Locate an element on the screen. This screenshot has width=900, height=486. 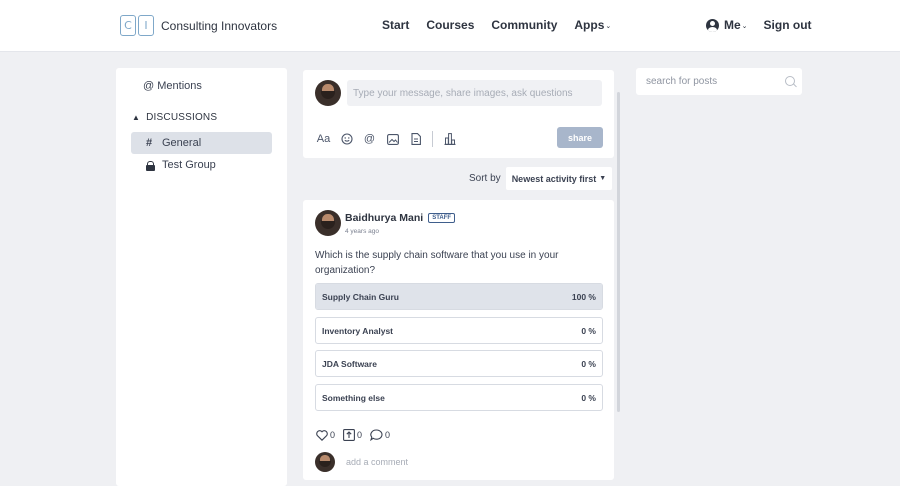
me-label: Me is located at coordinates (732, 25).